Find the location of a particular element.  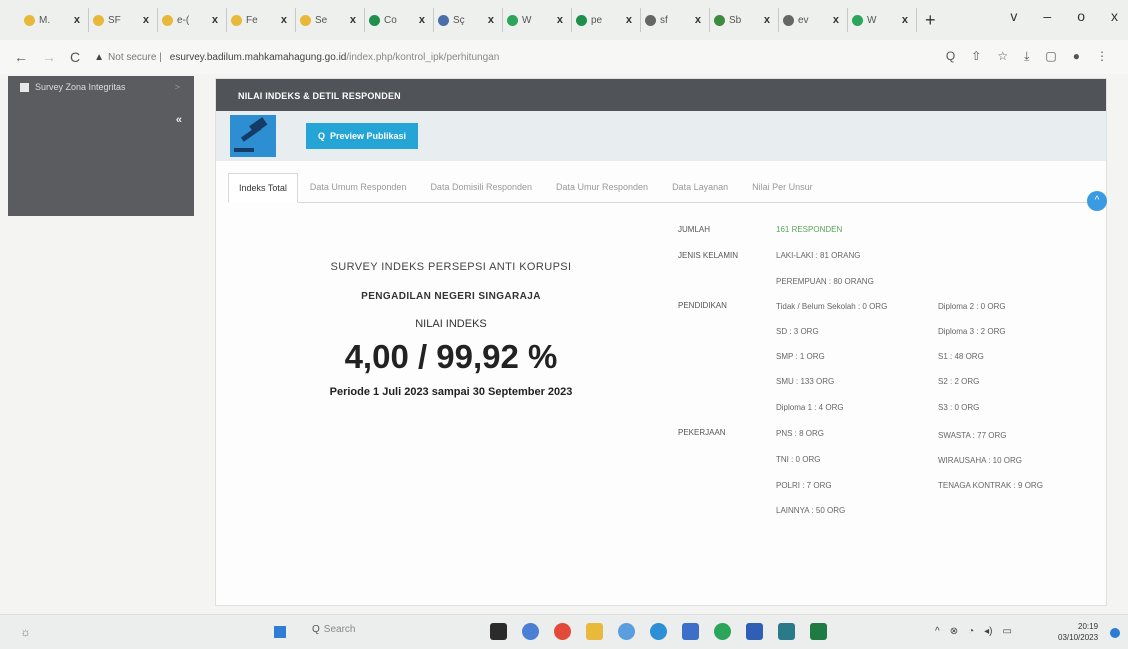

tab-nilai-per-unsur: Nilai Per Unsur is located at coordinates (782, 192).